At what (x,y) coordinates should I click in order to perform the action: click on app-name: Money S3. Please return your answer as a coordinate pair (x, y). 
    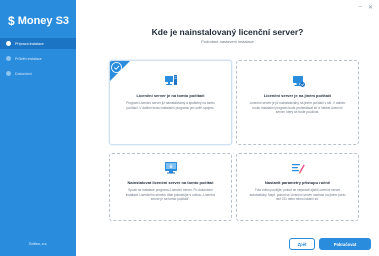
    Looking at the image, I should click on (43, 21).